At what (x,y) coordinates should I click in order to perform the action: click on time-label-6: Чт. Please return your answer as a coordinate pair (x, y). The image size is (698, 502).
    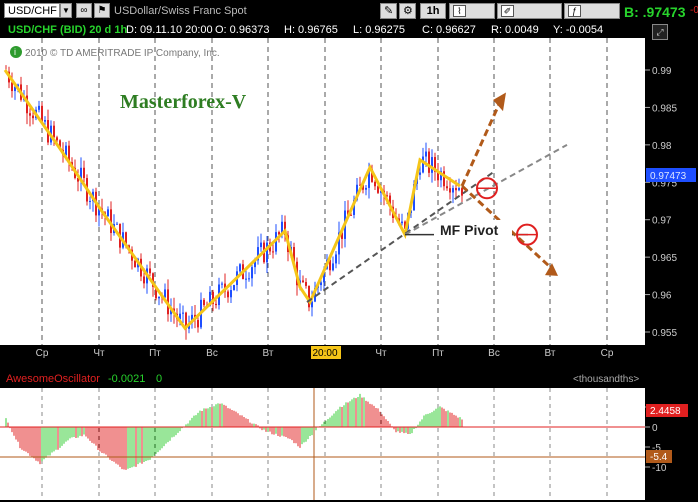
    Looking at the image, I should click on (381, 353).